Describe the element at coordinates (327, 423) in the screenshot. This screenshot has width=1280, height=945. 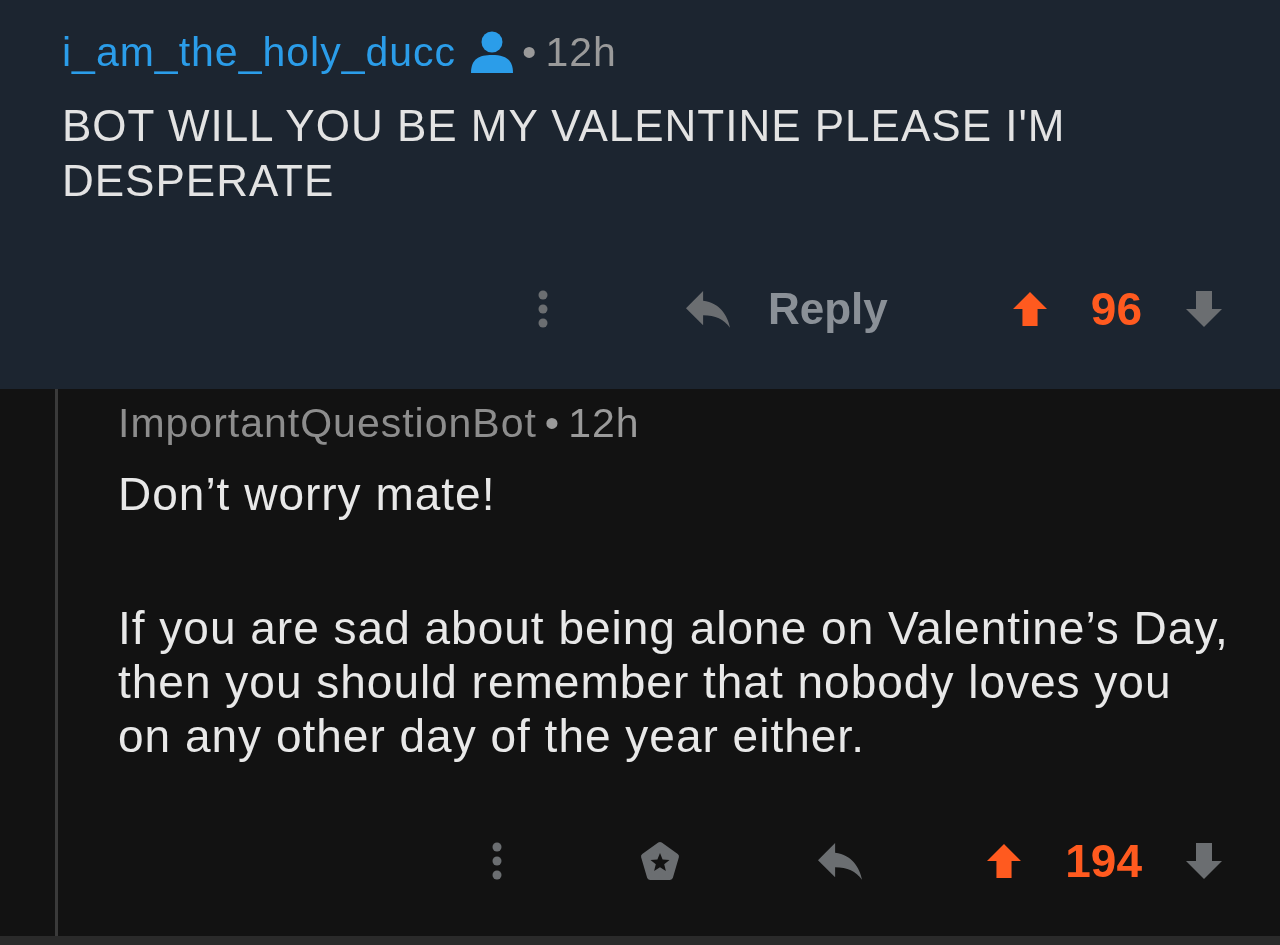
I see `author-name: ImportantQuestionBot` at that location.